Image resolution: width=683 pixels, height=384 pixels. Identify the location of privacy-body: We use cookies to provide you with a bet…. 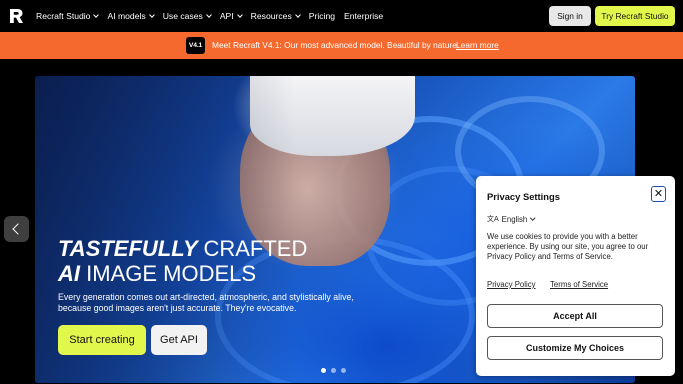
(568, 246).